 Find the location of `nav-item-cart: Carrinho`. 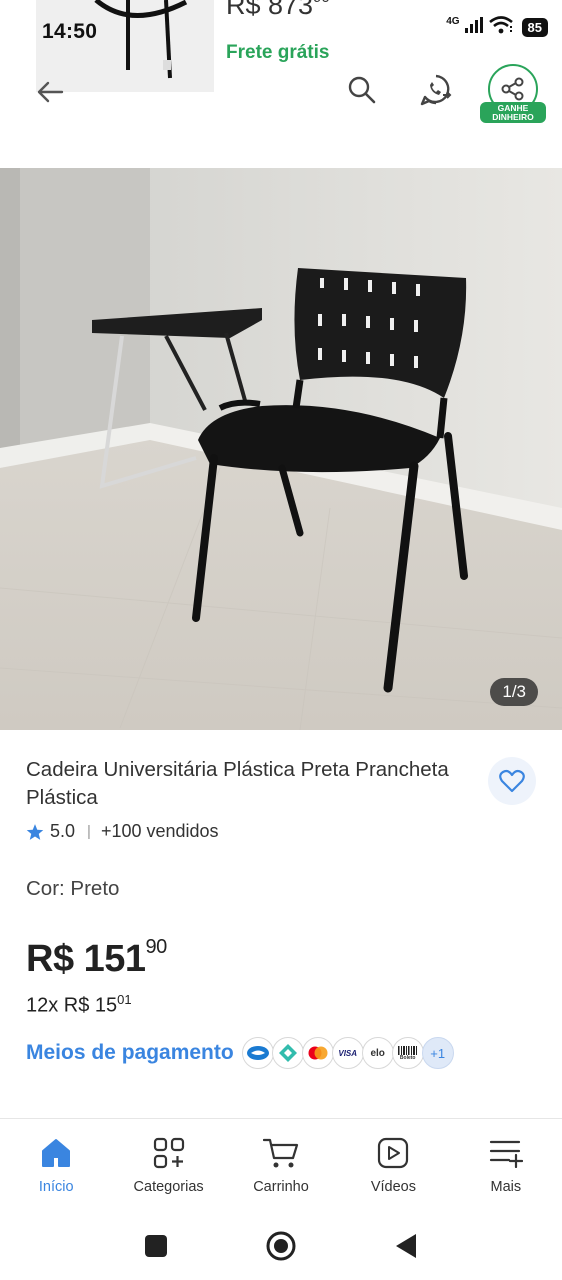

nav-item-cart: Carrinho is located at coordinates (281, 1163).